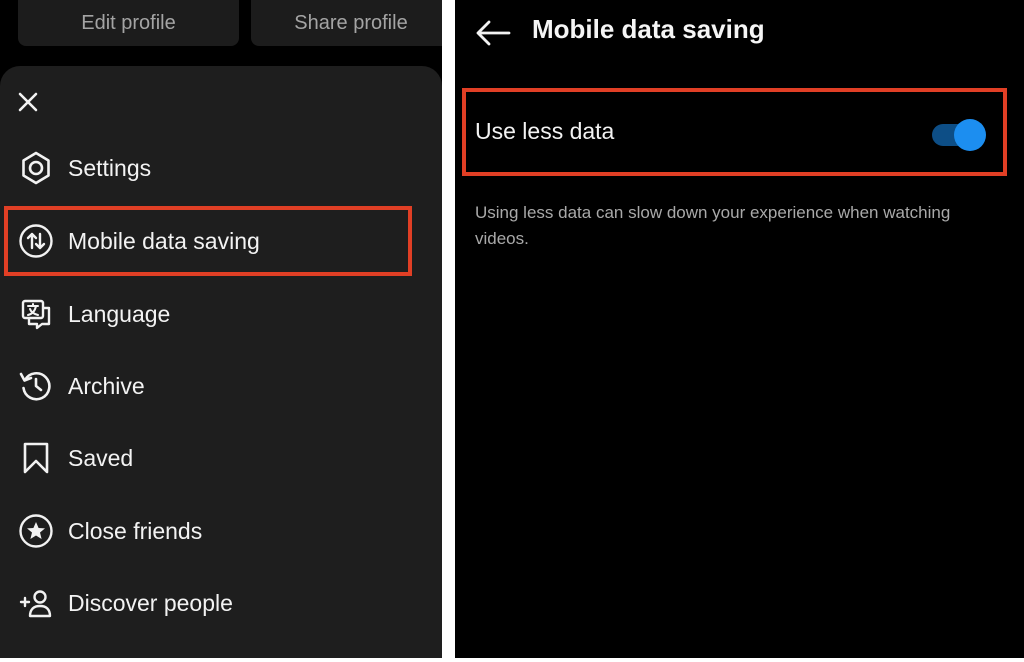  Describe the element at coordinates (119, 313) in the screenshot. I see `menu-item-label: Language` at that location.